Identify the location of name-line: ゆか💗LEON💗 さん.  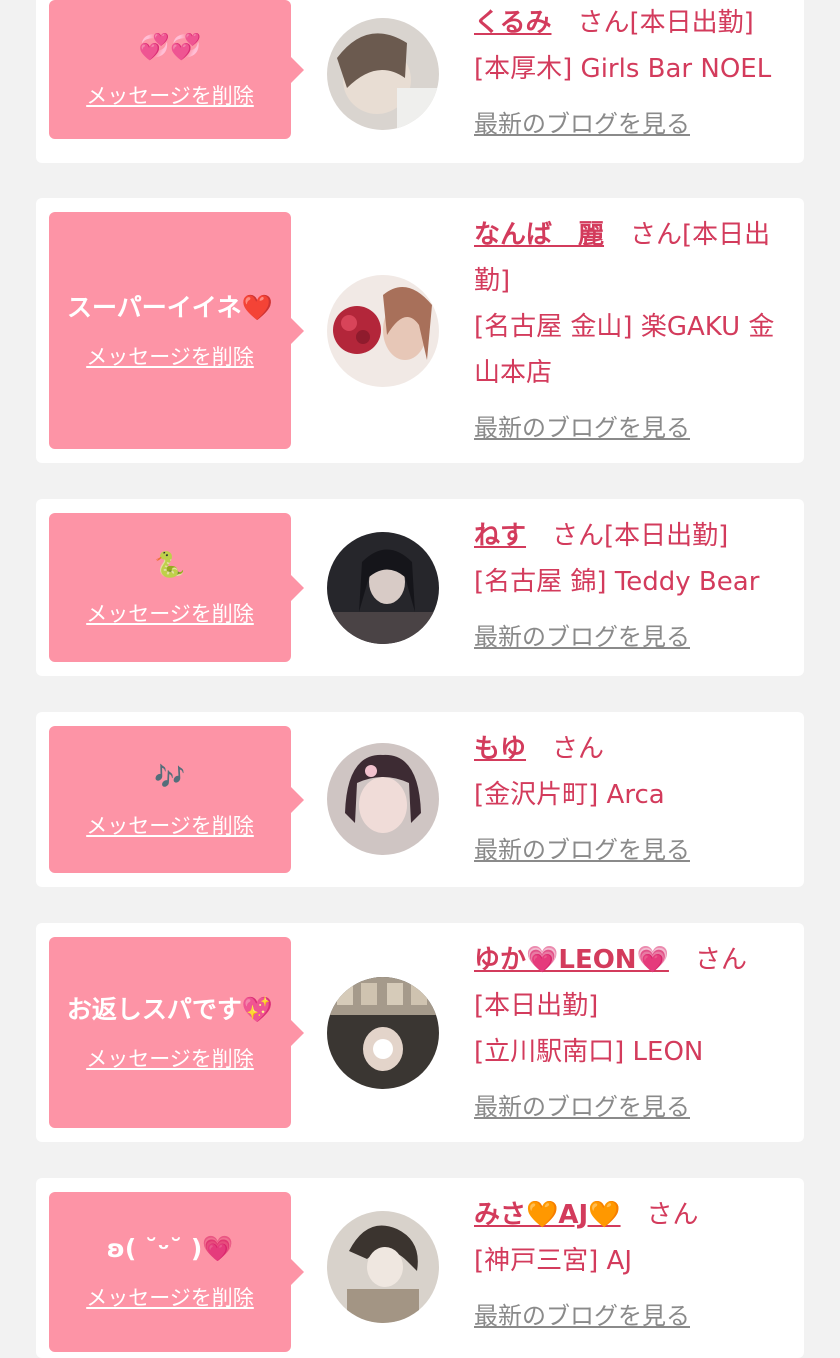
(634, 960).